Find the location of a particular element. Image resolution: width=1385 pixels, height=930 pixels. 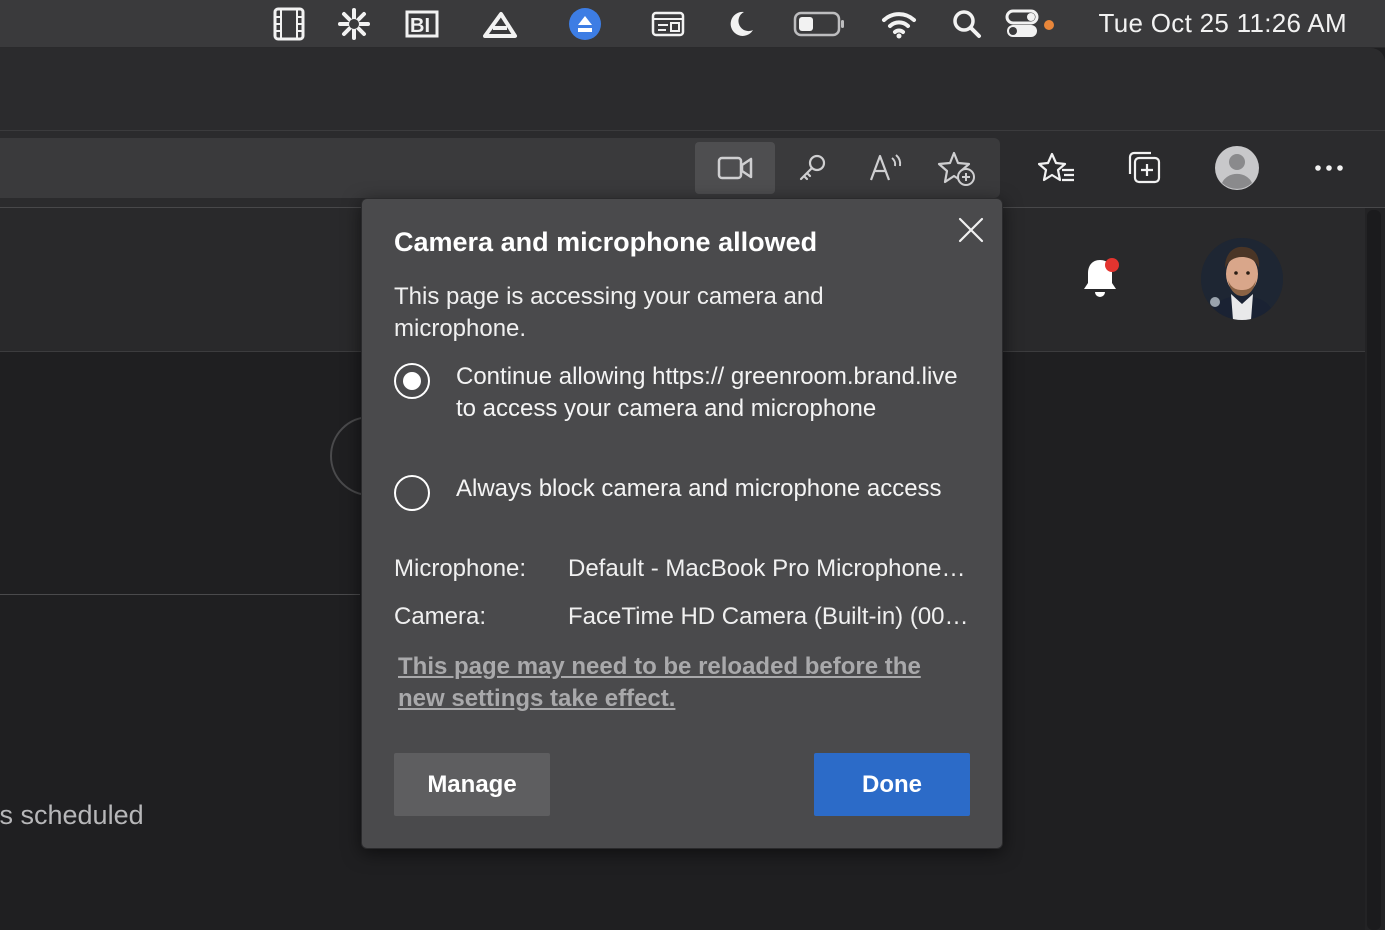

collections-icon is located at coordinates (1144, 167).